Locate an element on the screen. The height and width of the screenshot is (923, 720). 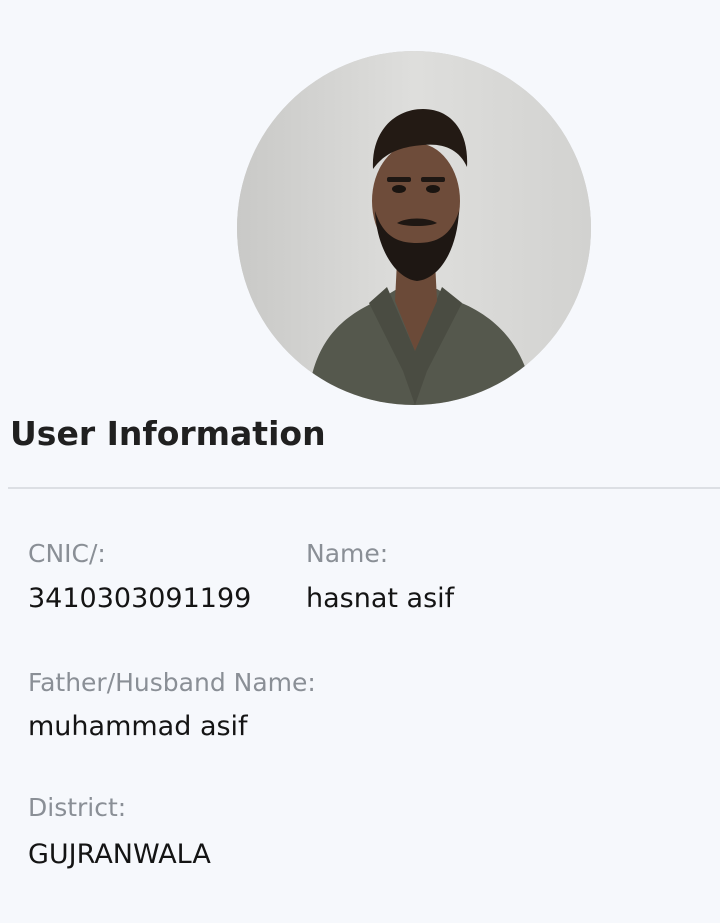
cnic-value: 3410303091199 is located at coordinates (140, 598).